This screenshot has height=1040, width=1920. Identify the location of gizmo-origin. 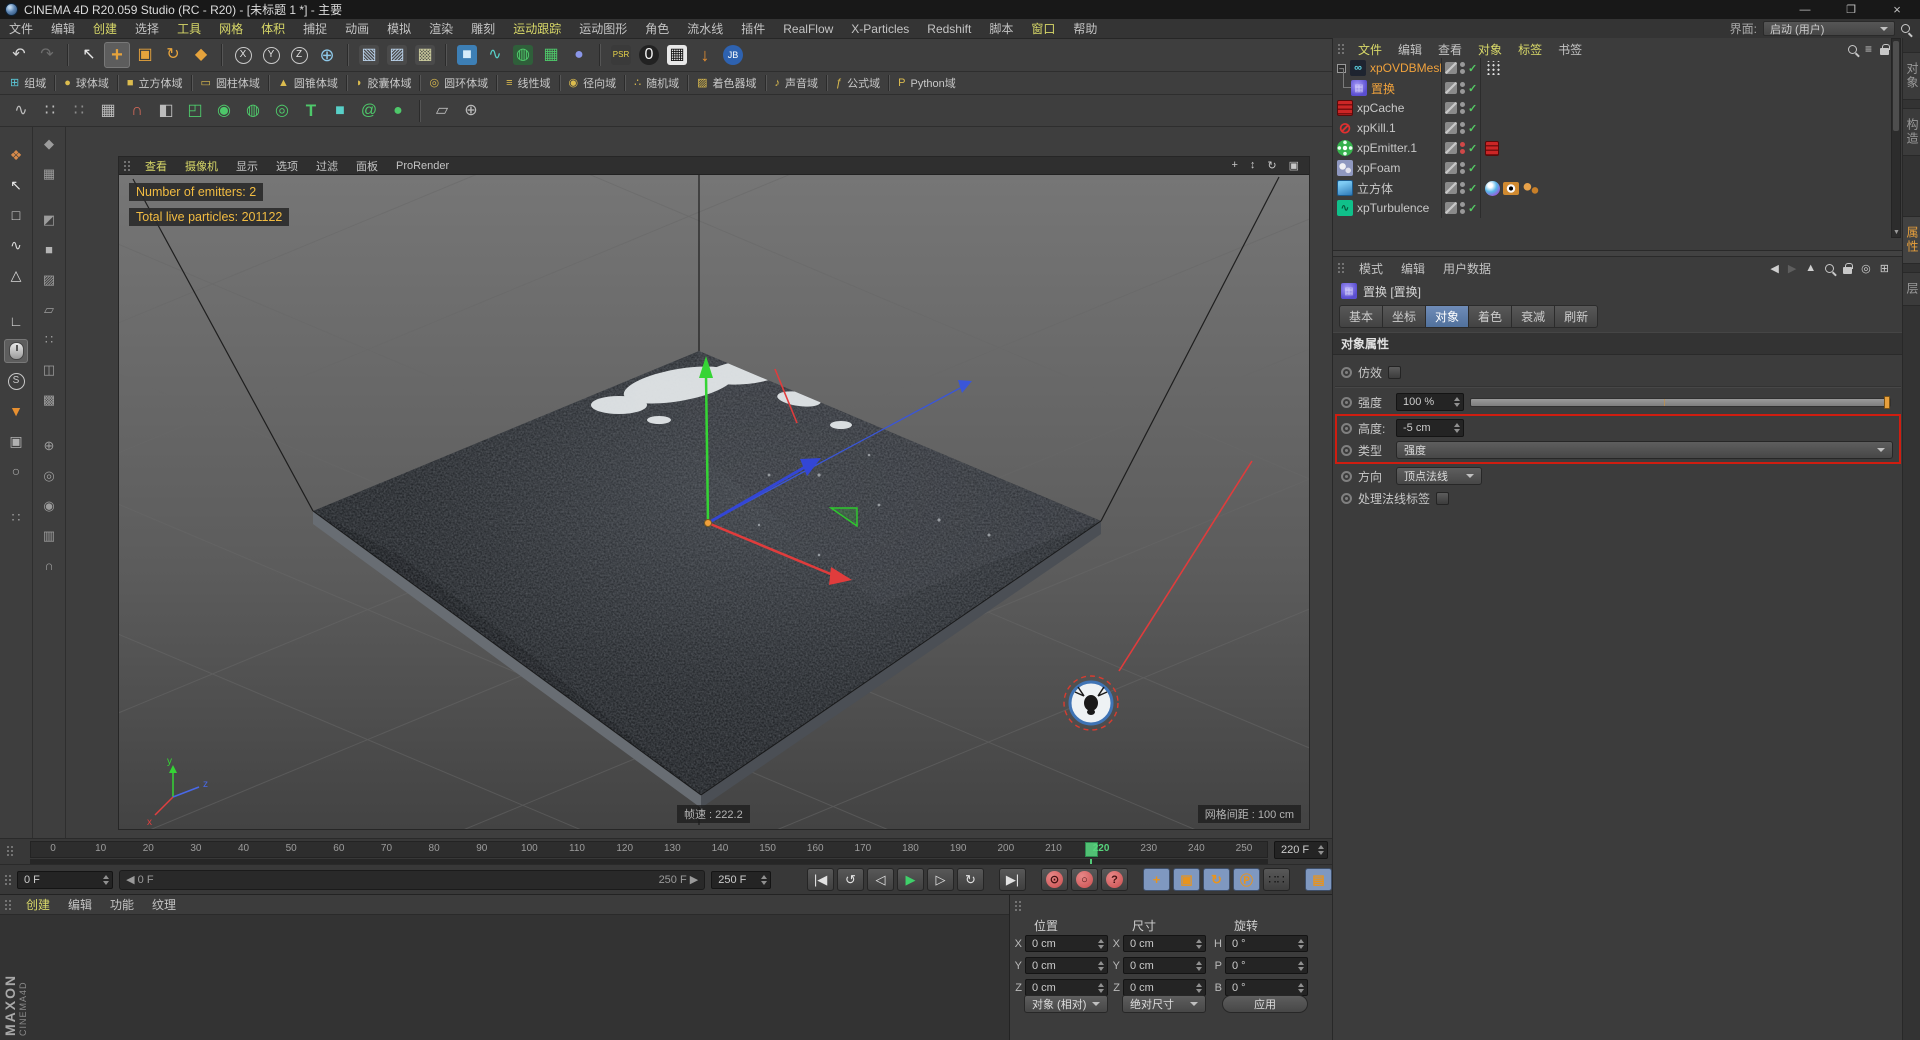
(708, 523).